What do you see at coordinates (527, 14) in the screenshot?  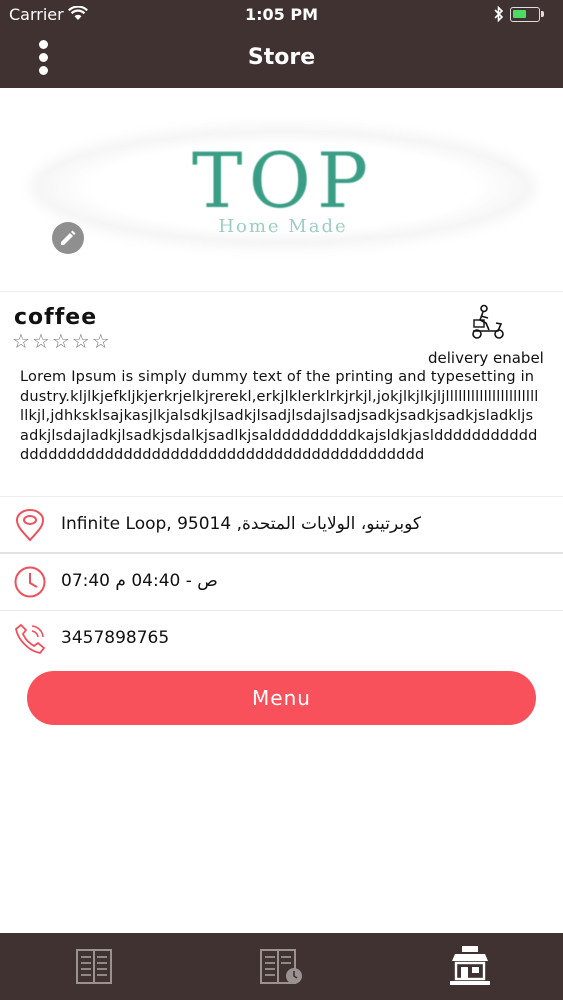 I see `battery-icon` at bounding box center [527, 14].